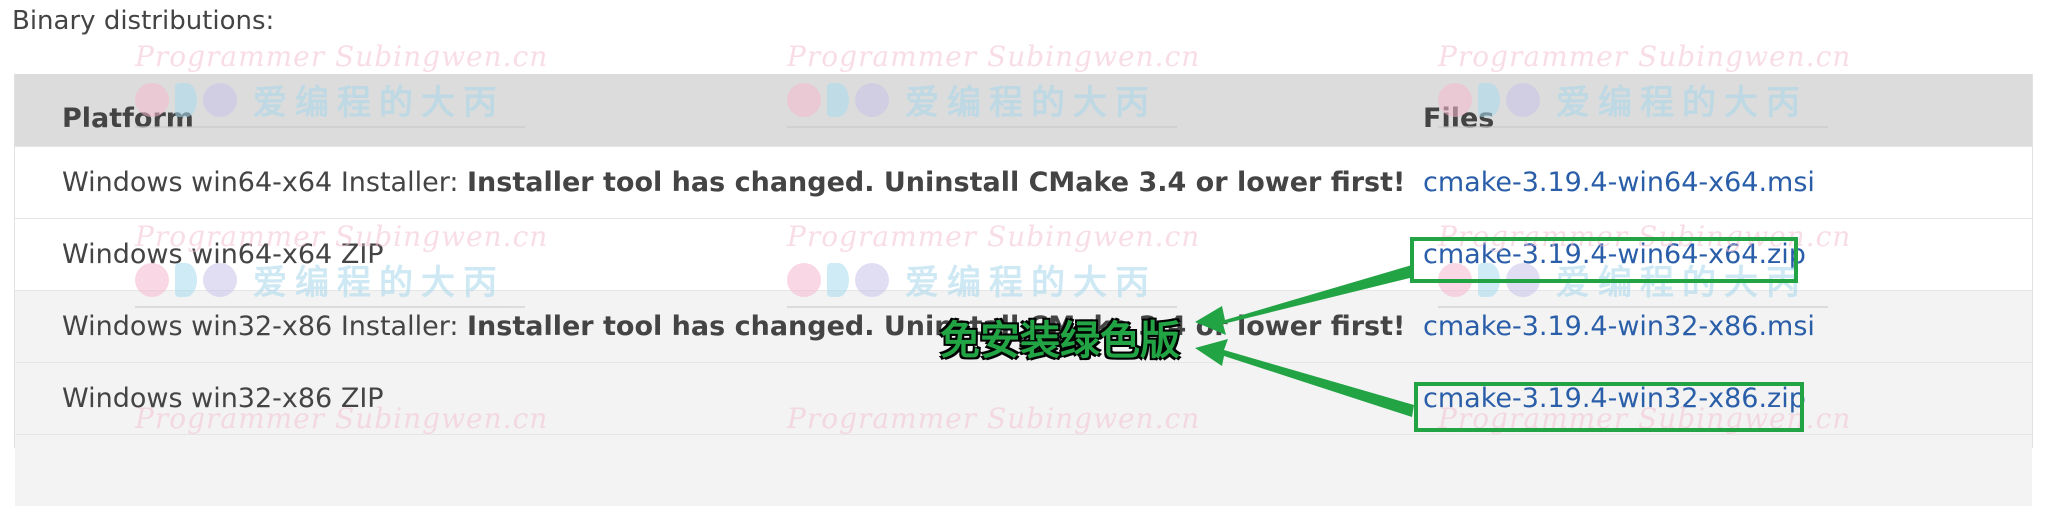 The image size is (2045, 506). Describe the element at coordinates (695, 253) in the screenshot. I see `platform-cell: Windows win64-x64 ZIP` at that location.